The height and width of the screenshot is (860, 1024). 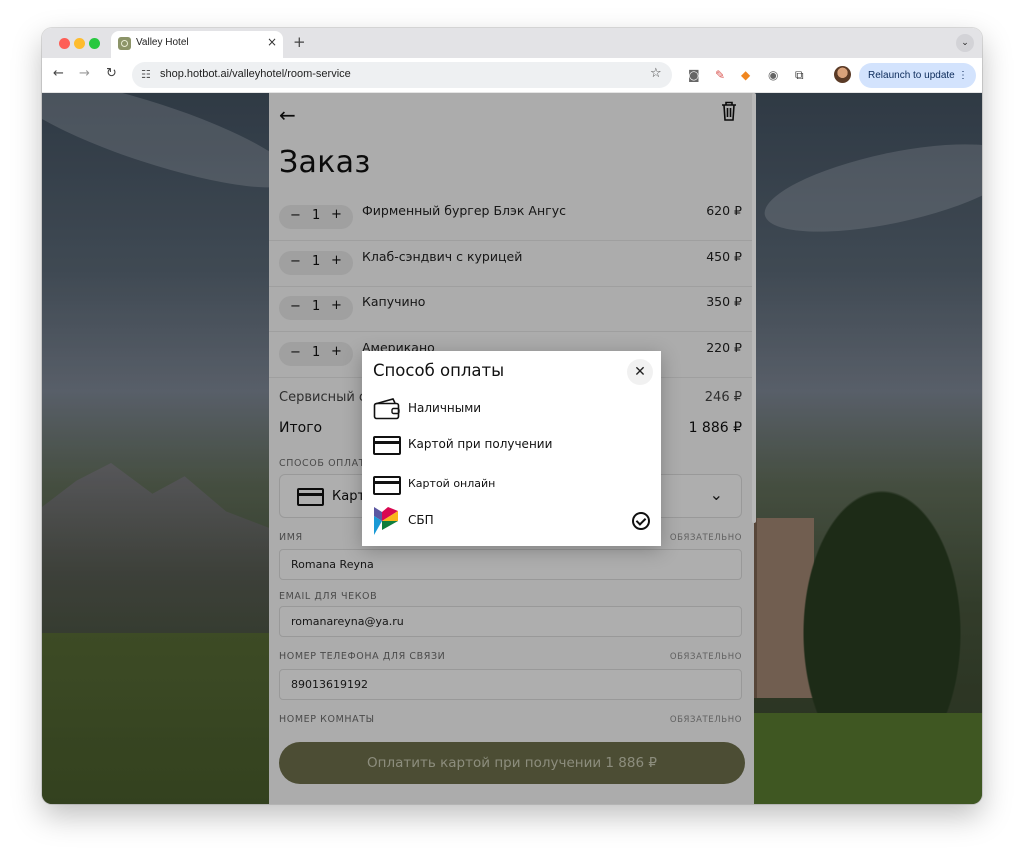 What do you see at coordinates (452, 483) in the screenshot?
I see `option-label: Картой онлайн` at bounding box center [452, 483].